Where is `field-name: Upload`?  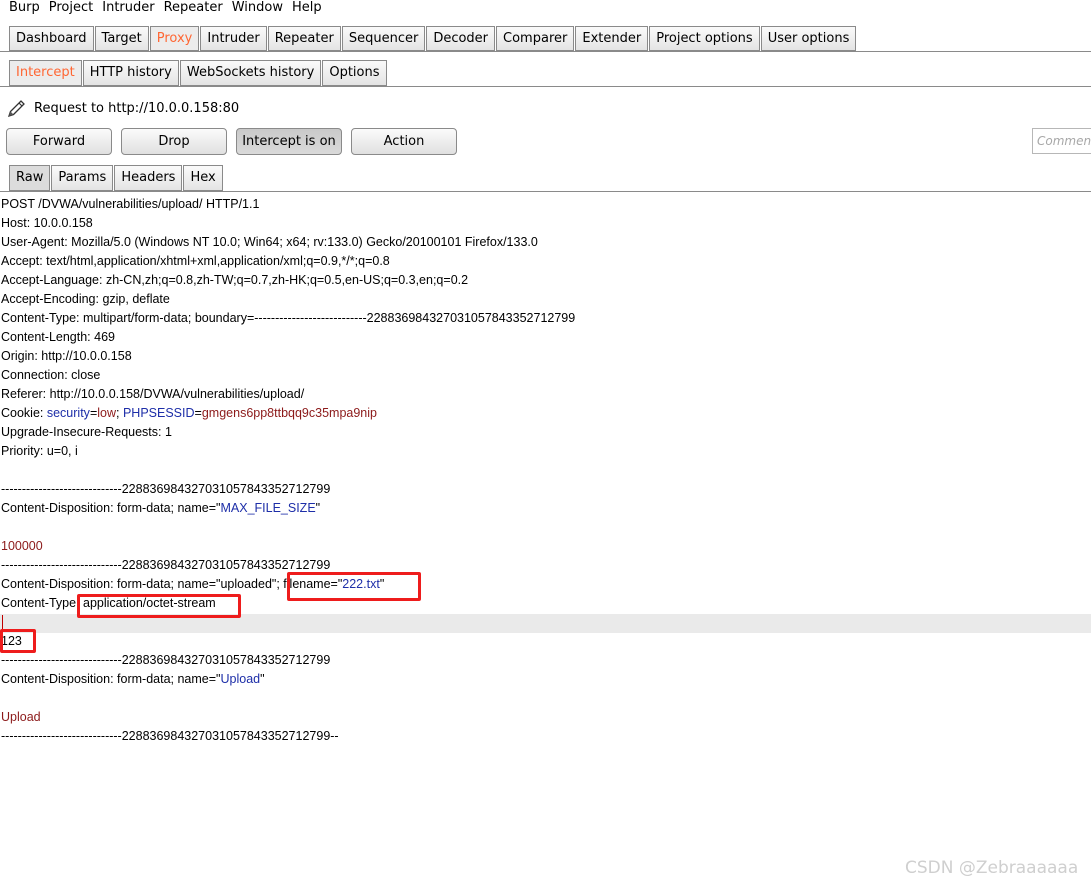
field-name: Upload is located at coordinates (240, 679).